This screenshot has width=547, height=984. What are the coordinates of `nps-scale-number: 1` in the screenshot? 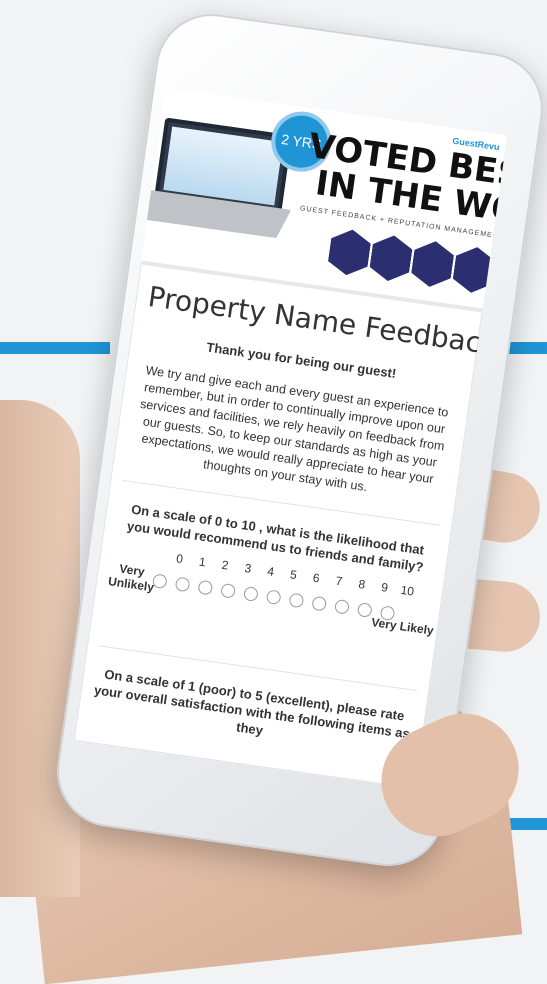 It's located at (202, 562).